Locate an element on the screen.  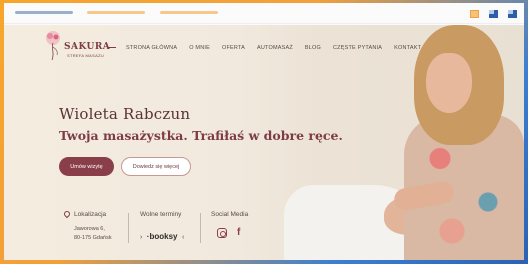
instagram-icon is located at coordinates (222, 233).